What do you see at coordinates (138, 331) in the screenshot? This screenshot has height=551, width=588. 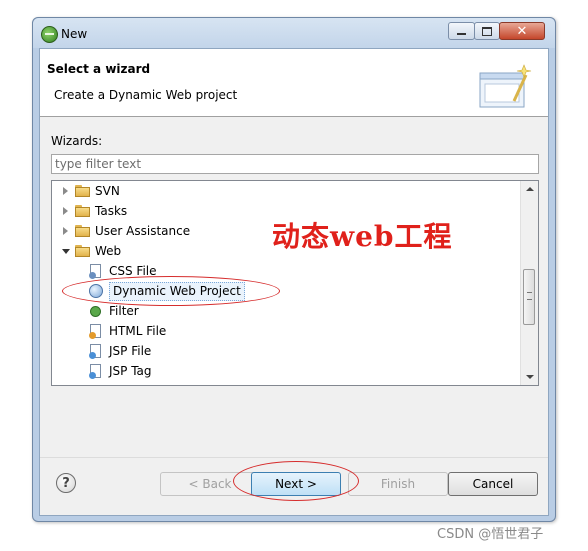 I see `tree-item-label: HTML File` at bounding box center [138, 331].